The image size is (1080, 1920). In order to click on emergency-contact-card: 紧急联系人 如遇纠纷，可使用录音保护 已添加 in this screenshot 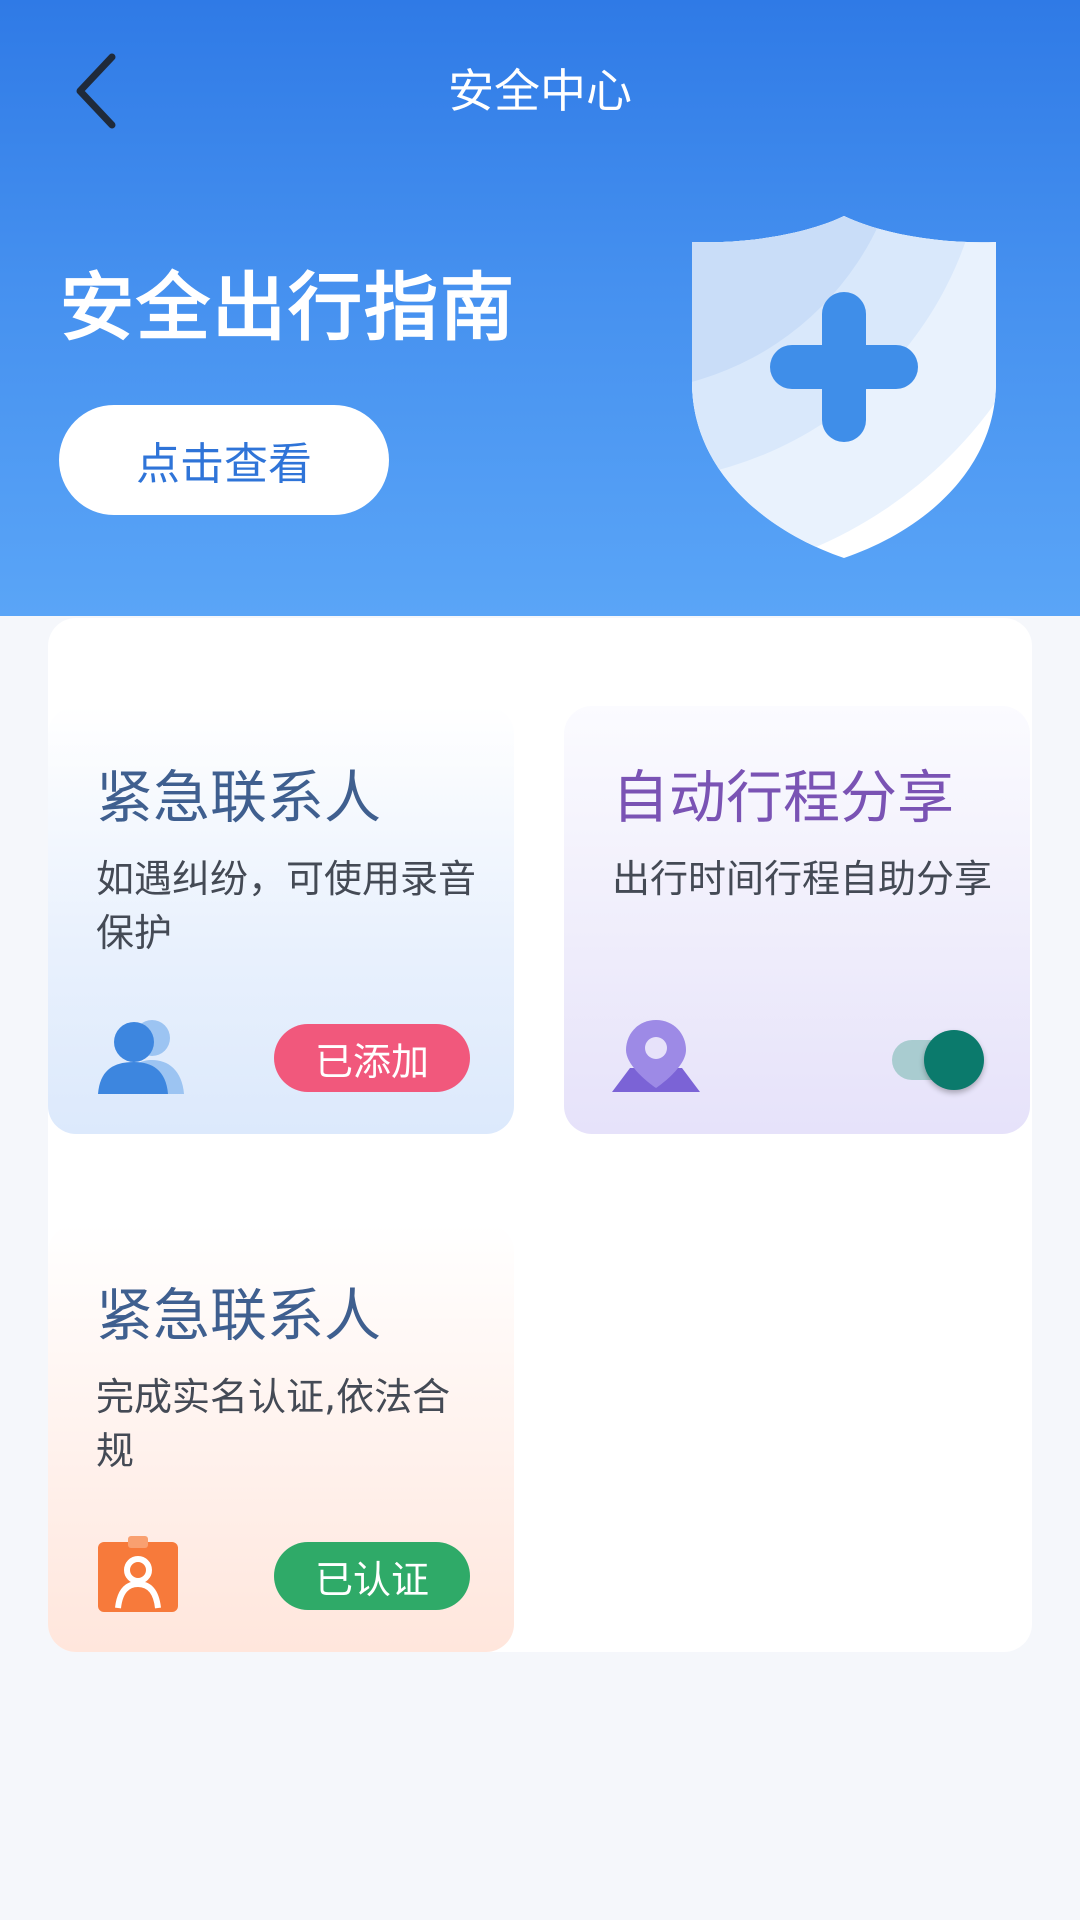, I will do `click(281, 920)`.